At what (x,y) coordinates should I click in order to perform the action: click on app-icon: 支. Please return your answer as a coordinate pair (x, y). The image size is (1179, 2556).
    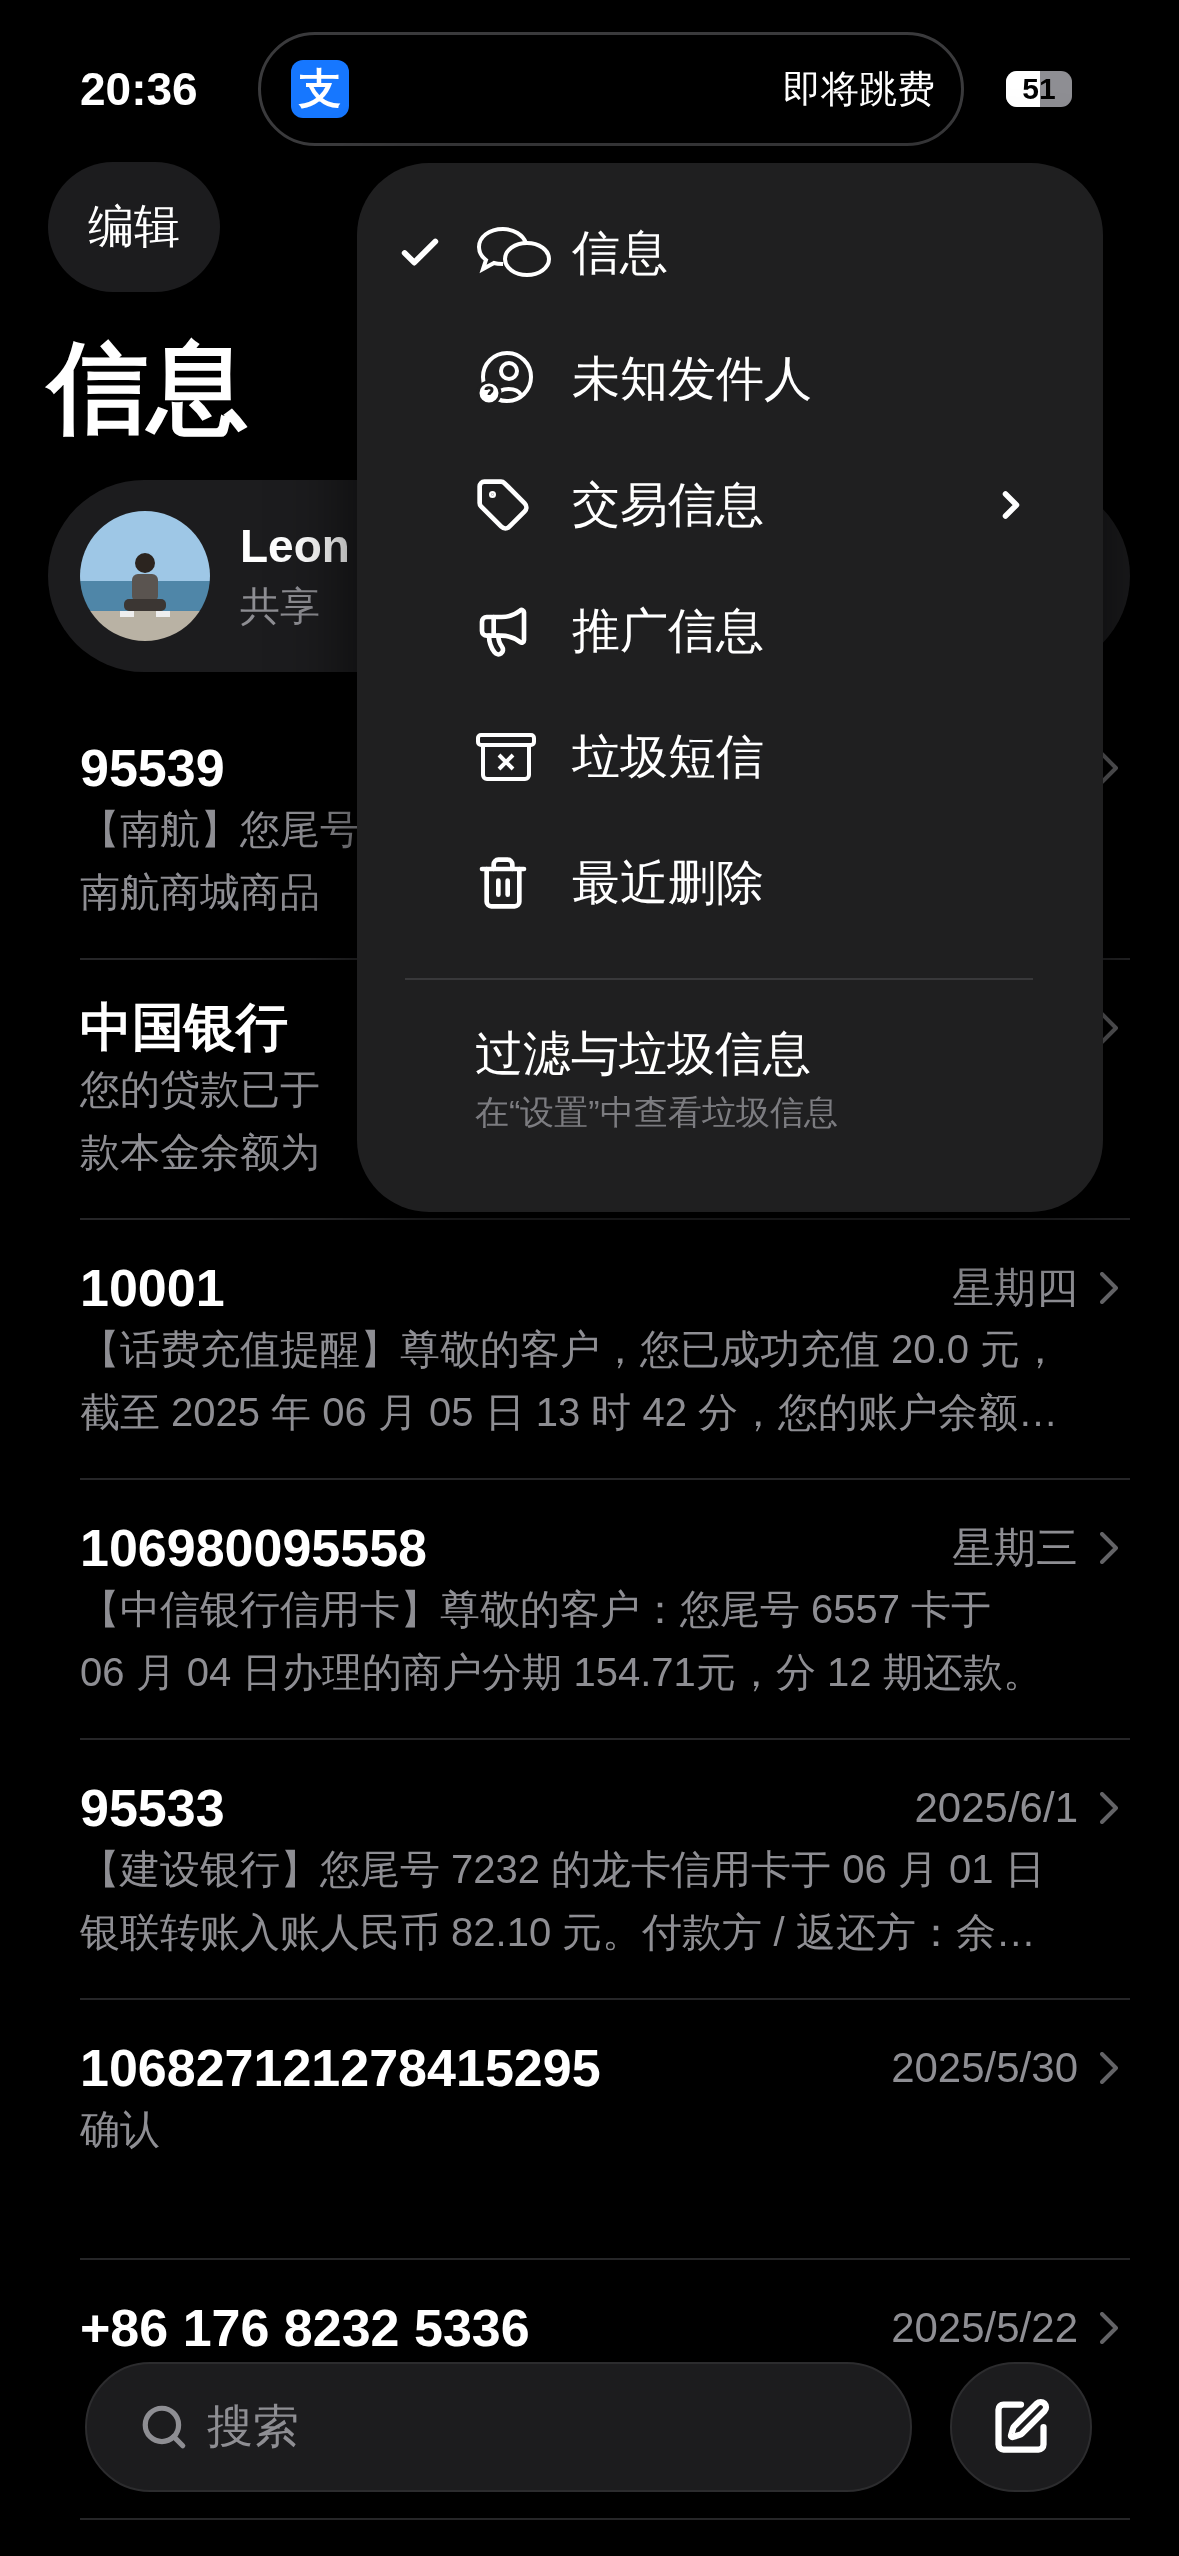
    Looking at the image, I should click on (320, 89).